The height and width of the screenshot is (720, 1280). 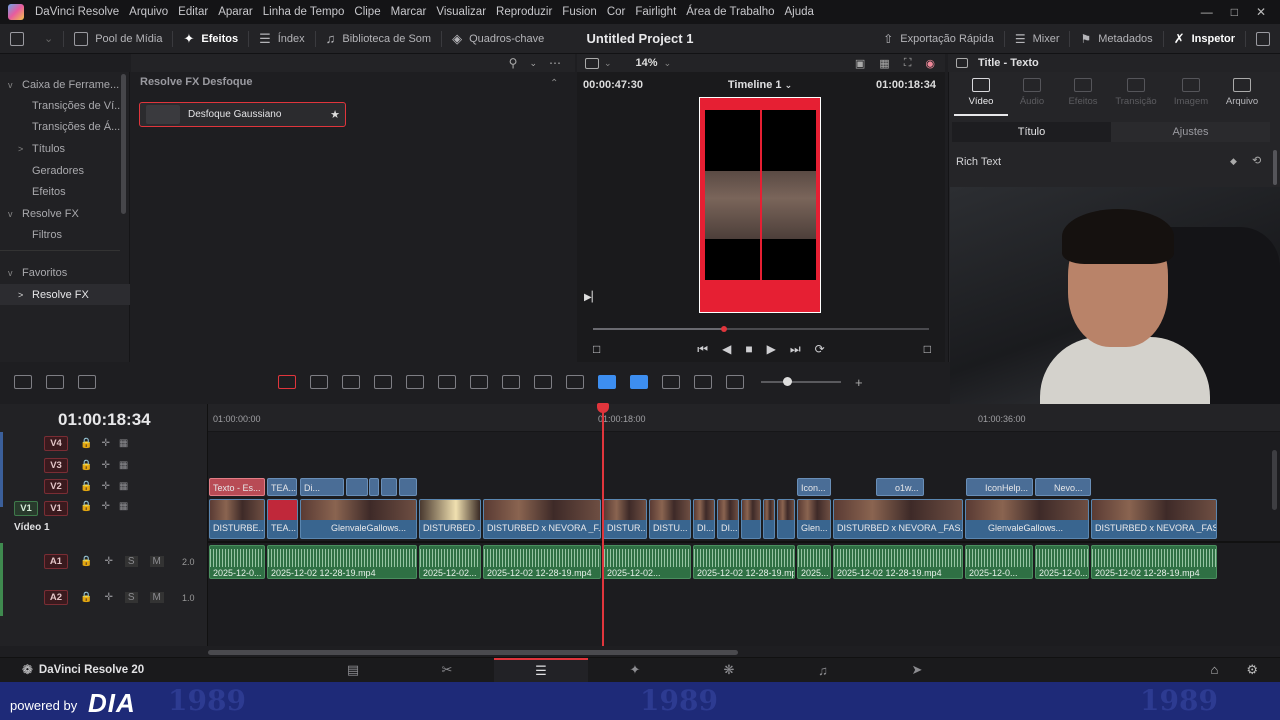 I want to click on favorite-star-icon: ★, so click(x=335, y=114).